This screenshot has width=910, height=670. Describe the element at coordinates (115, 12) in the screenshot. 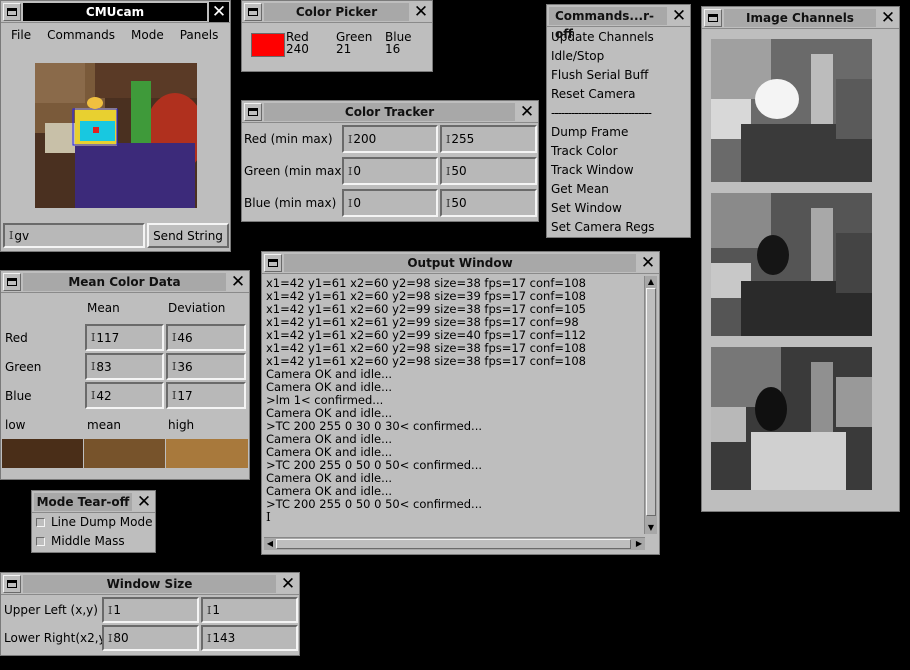

I see `cmucam-titlebar: CMUcam ✕` at that location.